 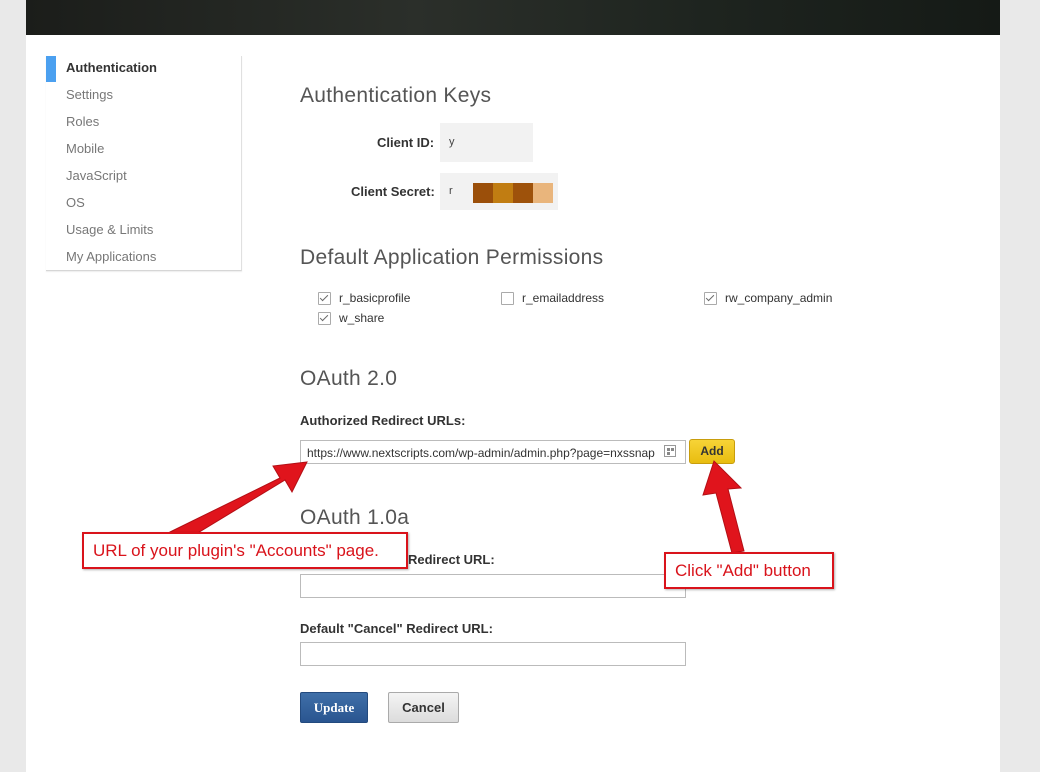 What do you see at coordinates (236, 550) in the screenshot?
I see `url-callout-text: URL of your plugin's "Accounts" page.` at bounding box center [236, 550].